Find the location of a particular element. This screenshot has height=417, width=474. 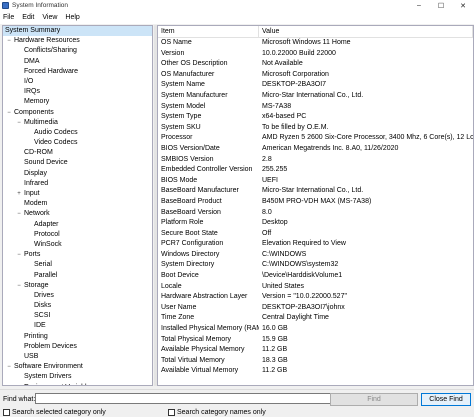

tree-item: − Ports is located at coordinates (77, 255).